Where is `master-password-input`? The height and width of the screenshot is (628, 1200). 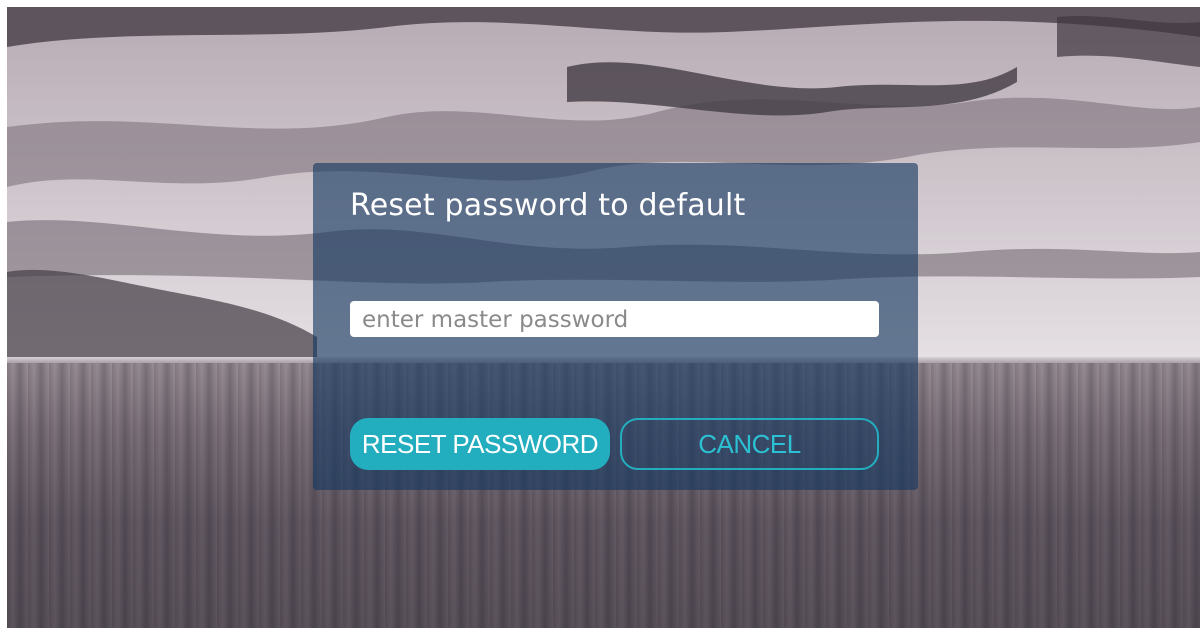
master-password-input is located at coordinates (614, 319).